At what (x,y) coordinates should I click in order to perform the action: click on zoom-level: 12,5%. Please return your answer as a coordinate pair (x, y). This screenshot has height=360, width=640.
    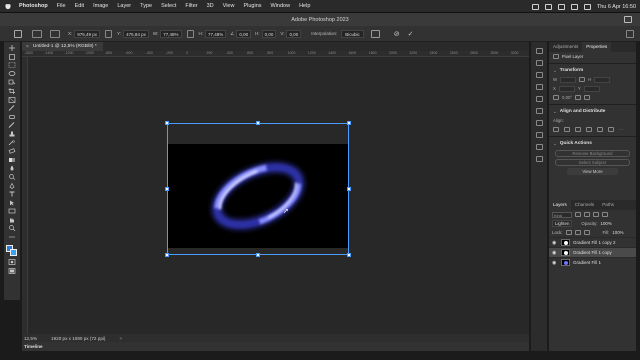
    Looking at the image, I should click on (30, 338).